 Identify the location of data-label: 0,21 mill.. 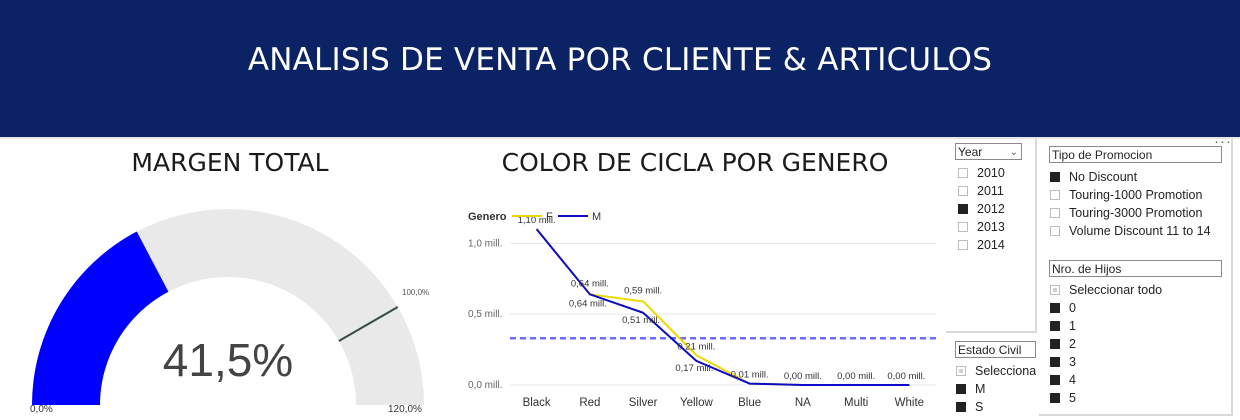
(696, 346).